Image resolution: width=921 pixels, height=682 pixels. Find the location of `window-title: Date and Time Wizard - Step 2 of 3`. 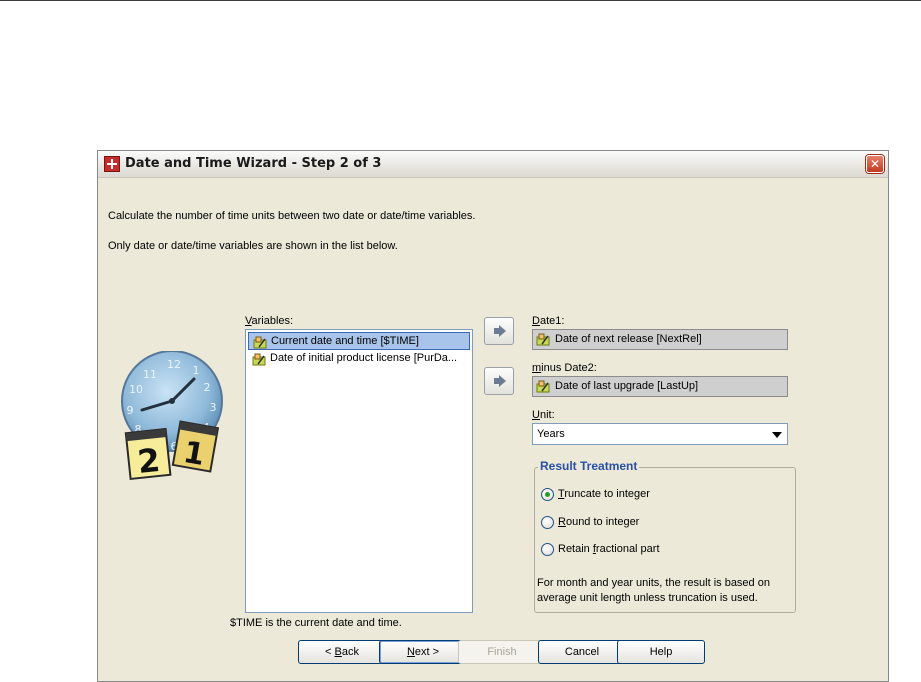

window-title: Date and Time Wizard - Step 2 of 3 is located at coordinates (253, 163).